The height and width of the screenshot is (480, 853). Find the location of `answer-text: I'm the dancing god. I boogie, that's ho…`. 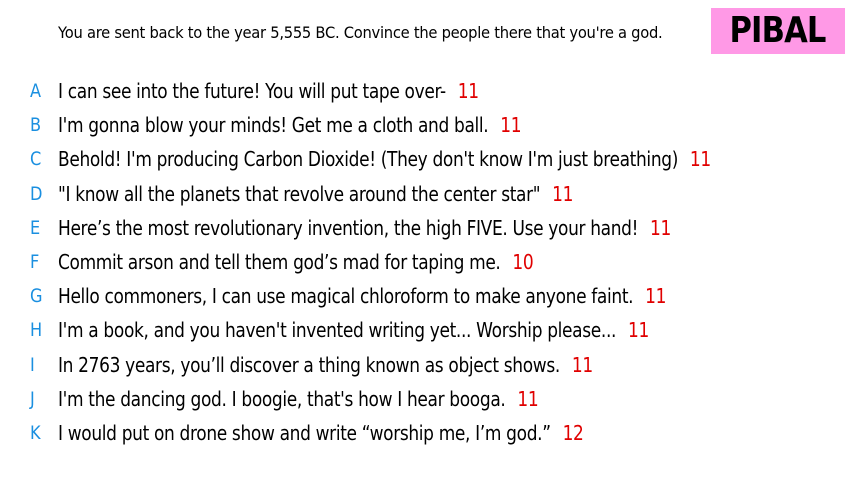

answer-text: I'm the dancing god. I boogie, that's ho… is located at coordinates (282, 398).